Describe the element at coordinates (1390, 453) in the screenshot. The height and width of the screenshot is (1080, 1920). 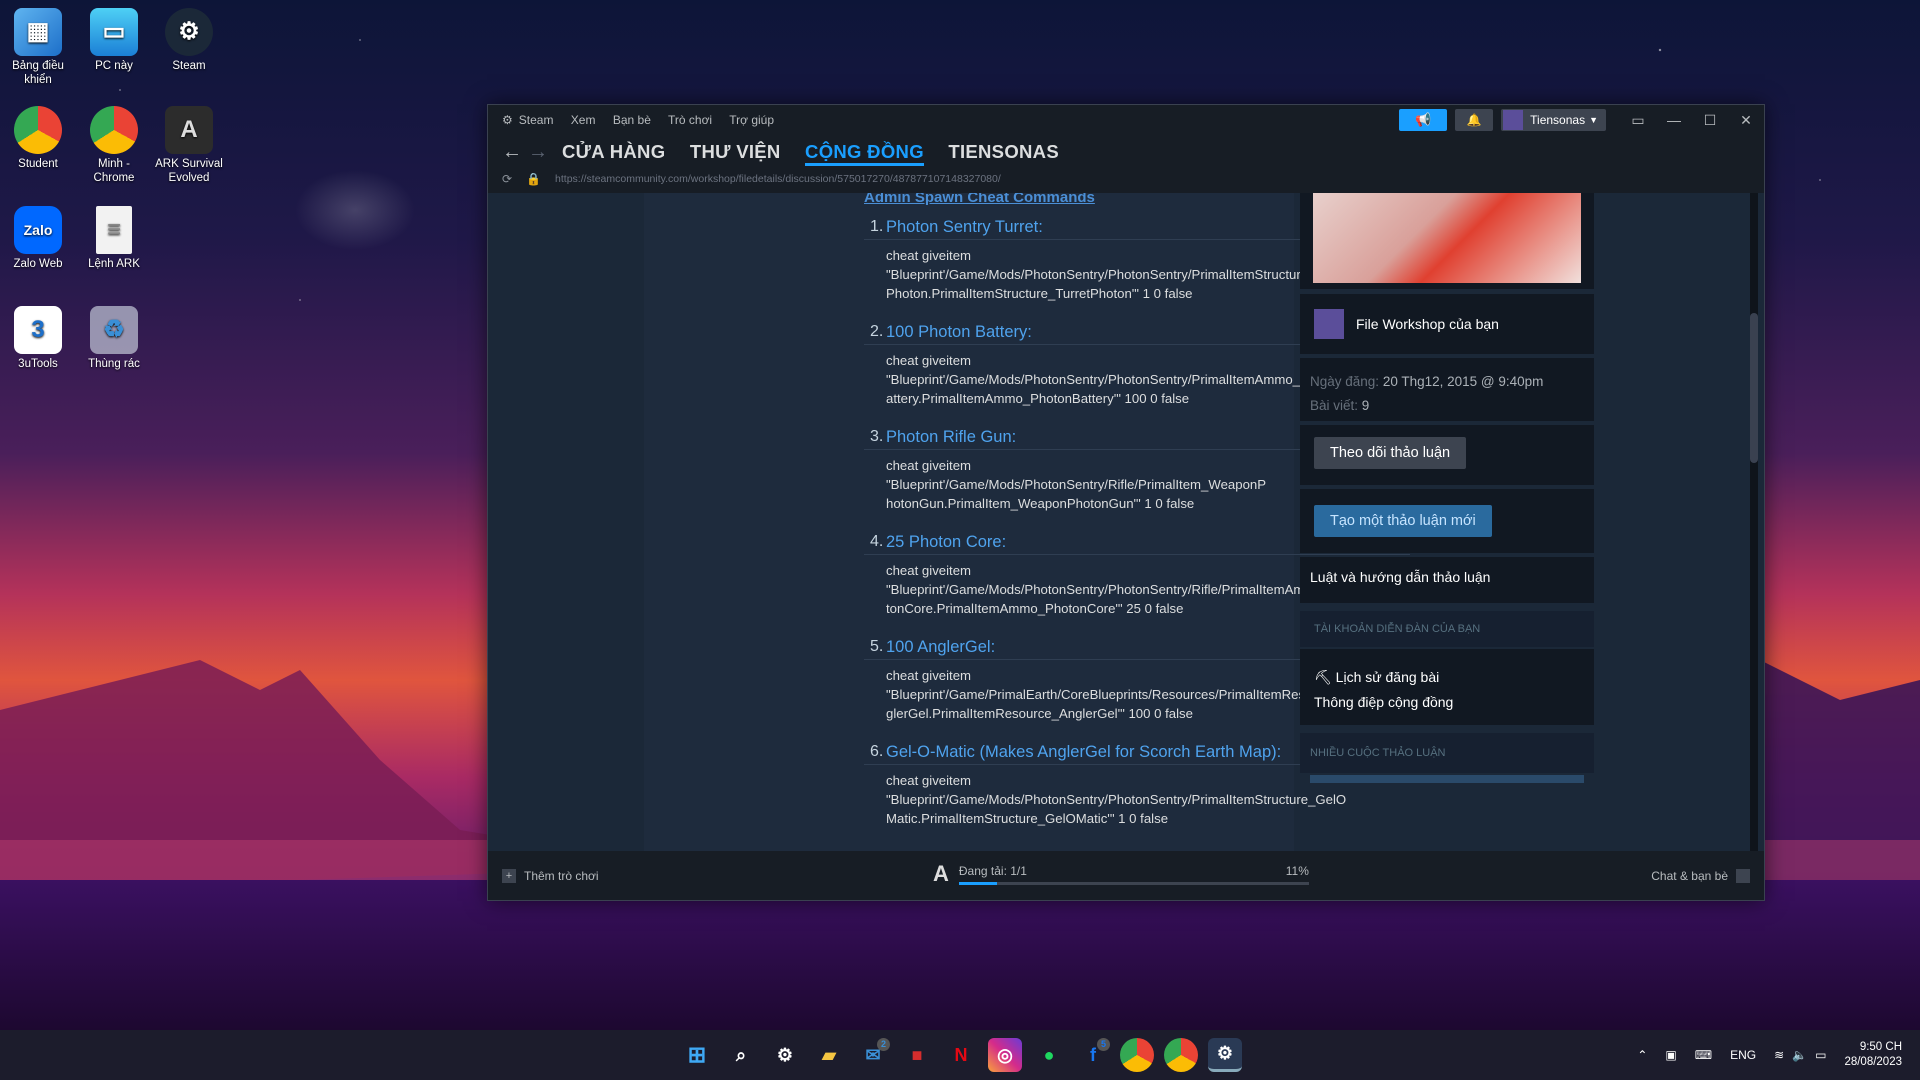
I see `follow-discussion-button: Theo dõi thảo luận` at that location.